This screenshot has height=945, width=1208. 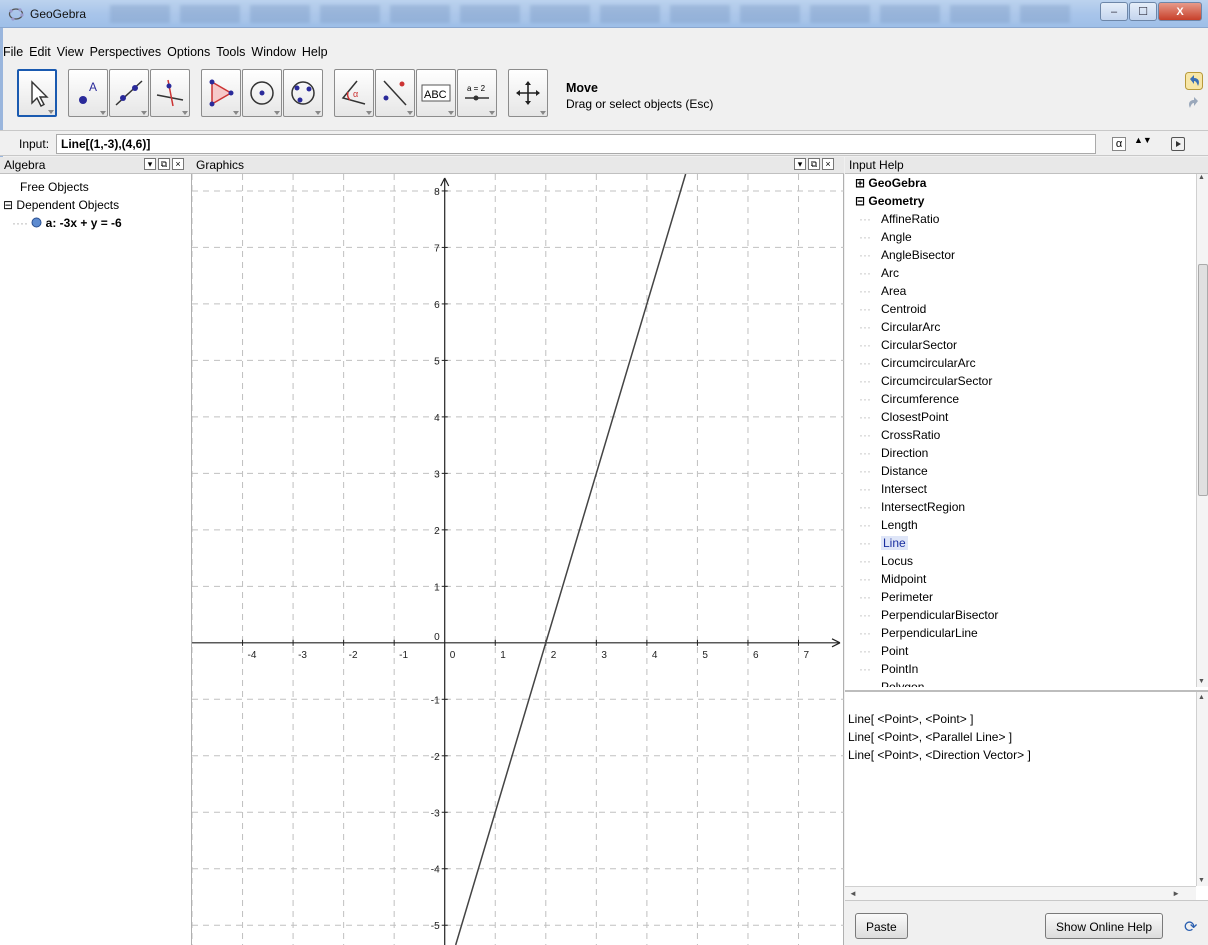 What do you see at coordinates (36, 222) in the screenshot?
I see `visibility-toggle-icon` at bounding box center [36, 222].